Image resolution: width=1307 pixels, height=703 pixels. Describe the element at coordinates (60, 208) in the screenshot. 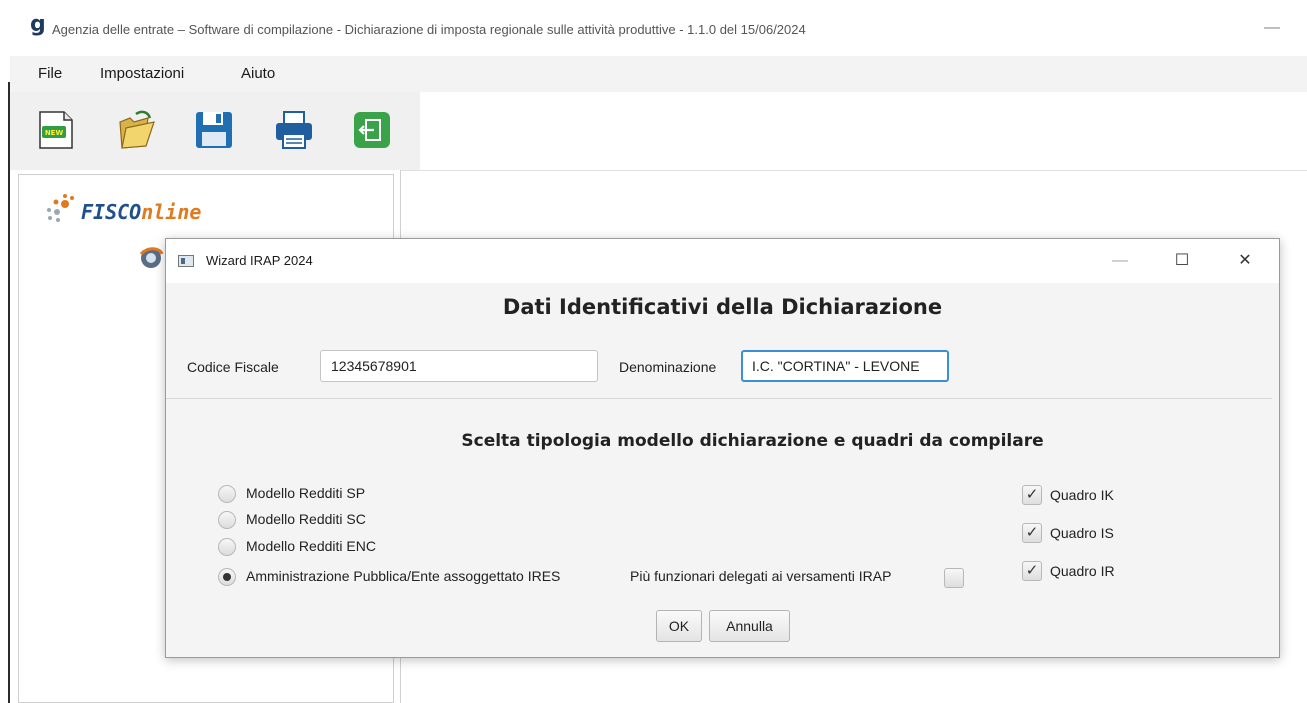

I see `fisconline-dots-icon` at that location.